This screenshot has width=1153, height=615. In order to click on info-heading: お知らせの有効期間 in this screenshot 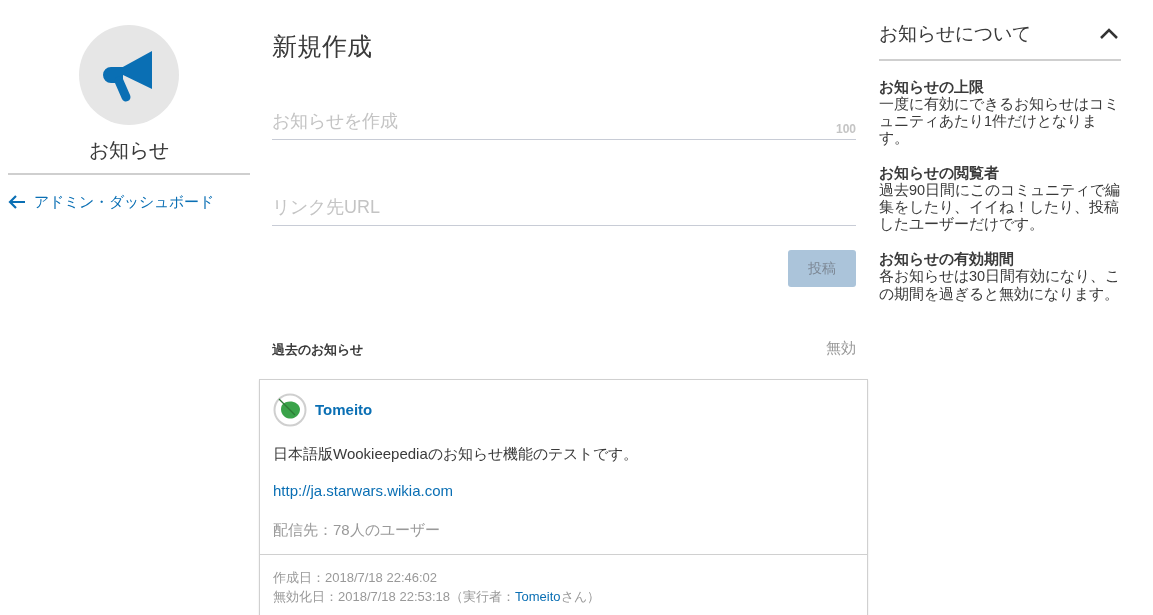, I will do `click(947, 260)`.